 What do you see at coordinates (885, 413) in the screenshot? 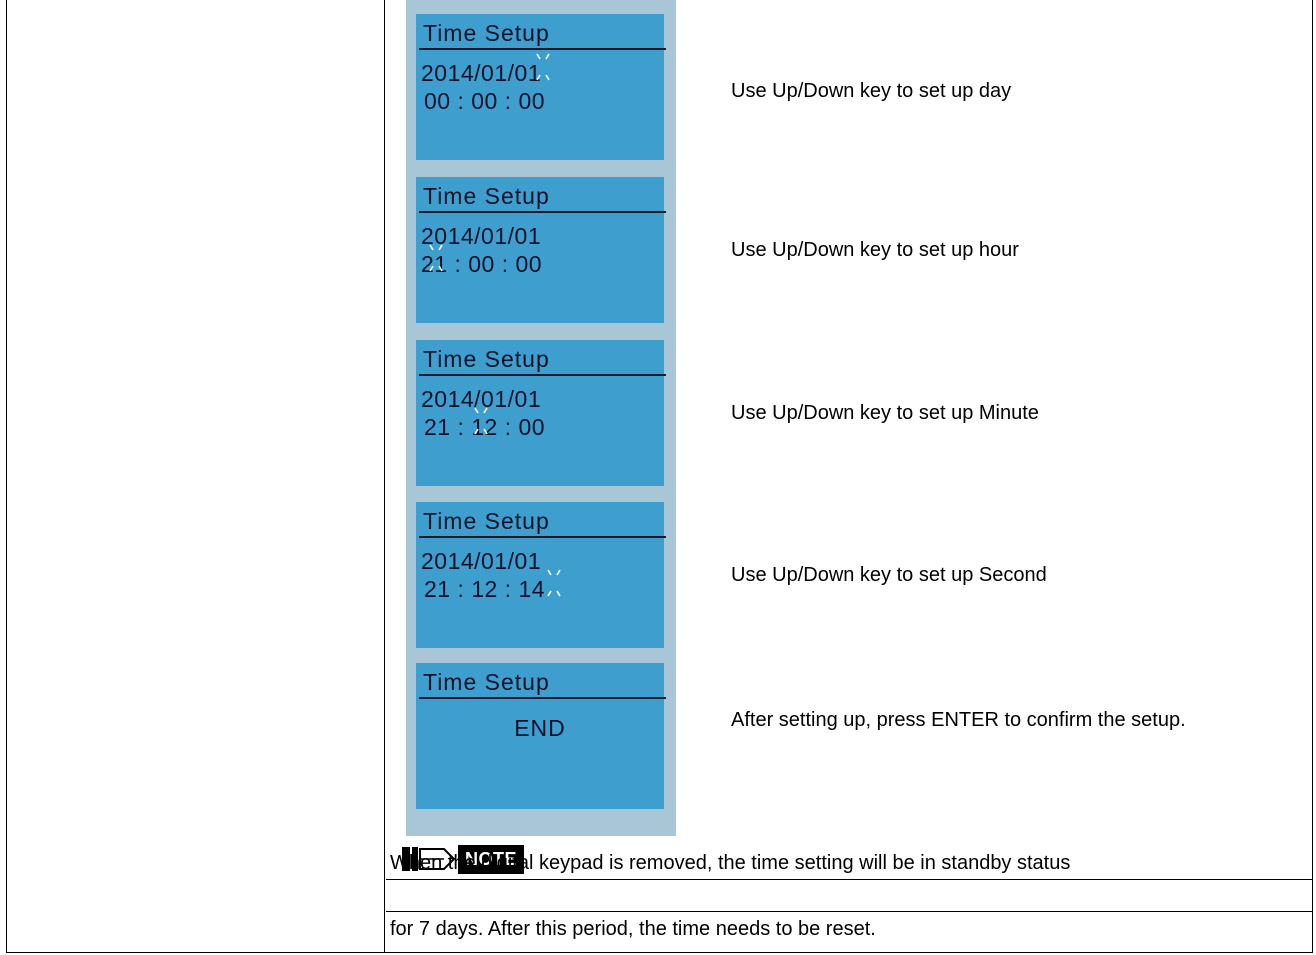
I see `step-description-minute: Use Up/Down key to set up Minute` at bounding box center [885, 413].